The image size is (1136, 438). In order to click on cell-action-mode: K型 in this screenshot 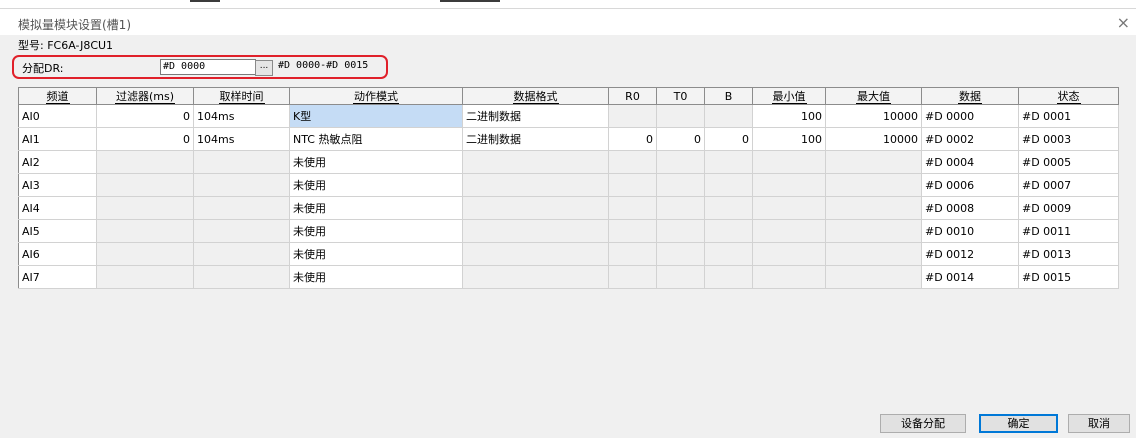, I will do `click(376, 116)`.